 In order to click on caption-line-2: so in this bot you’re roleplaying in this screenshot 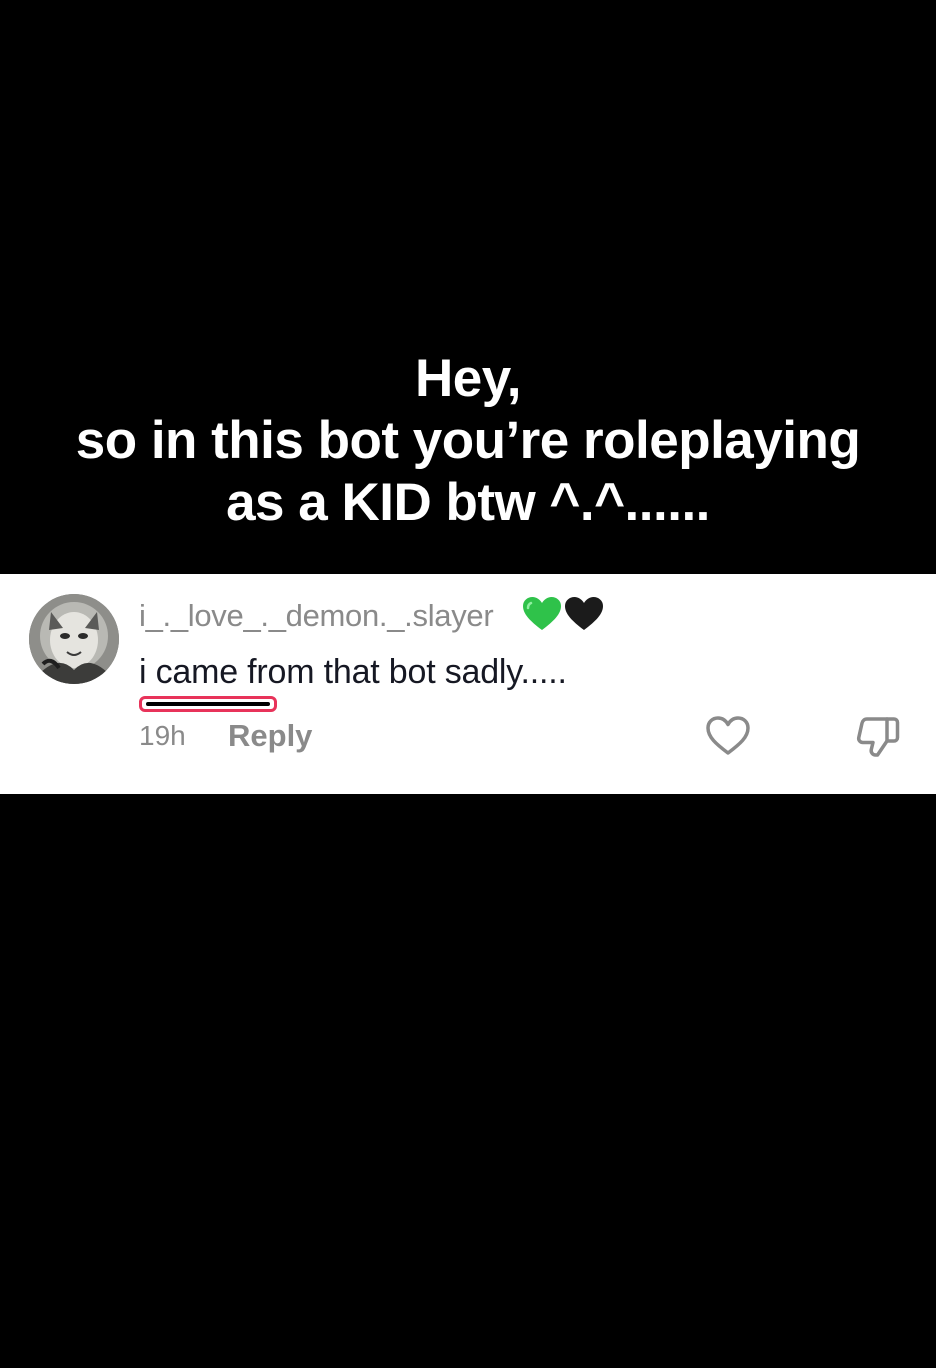, I will do `click(468, 440)`.